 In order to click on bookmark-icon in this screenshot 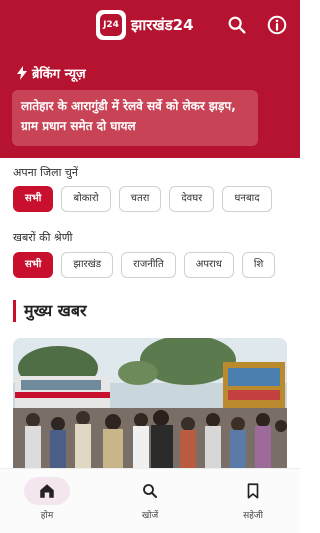, I will do `click(253, 491)`.